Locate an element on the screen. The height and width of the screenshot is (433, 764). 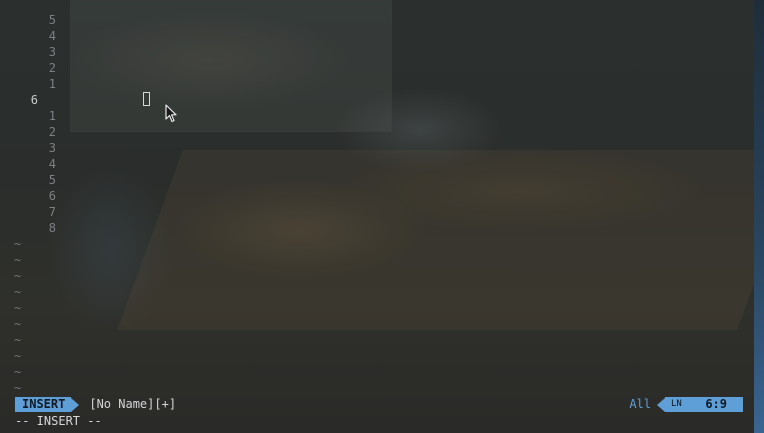
command-line: -- INSERT -- is located at coordinates (58, 421).